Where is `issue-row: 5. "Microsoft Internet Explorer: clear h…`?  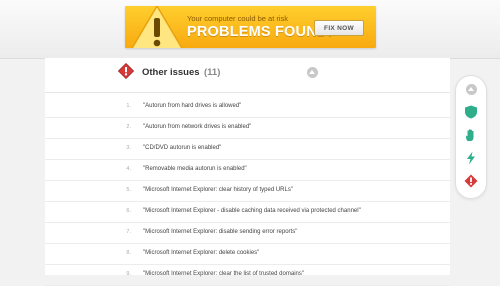 issue-row: 5. "Microsoft Internet Explorer: clear h… is located at coordinates (247, 191).